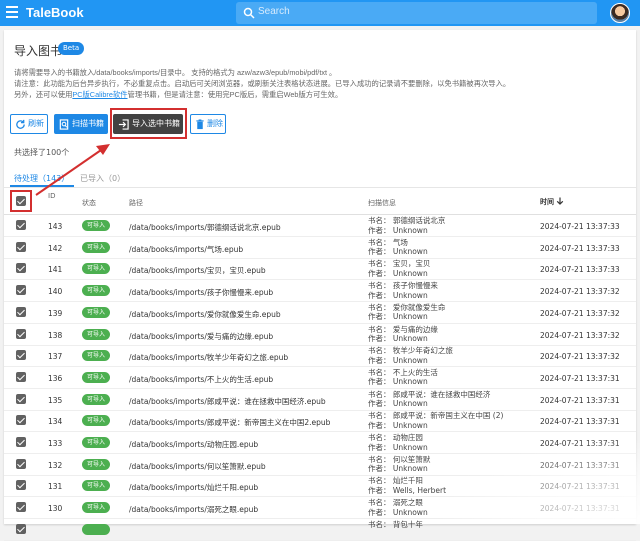  What do you see at coordinates (12, 12) in the screenshot?
I see `menu-icon` at bounding box center [12, 12].